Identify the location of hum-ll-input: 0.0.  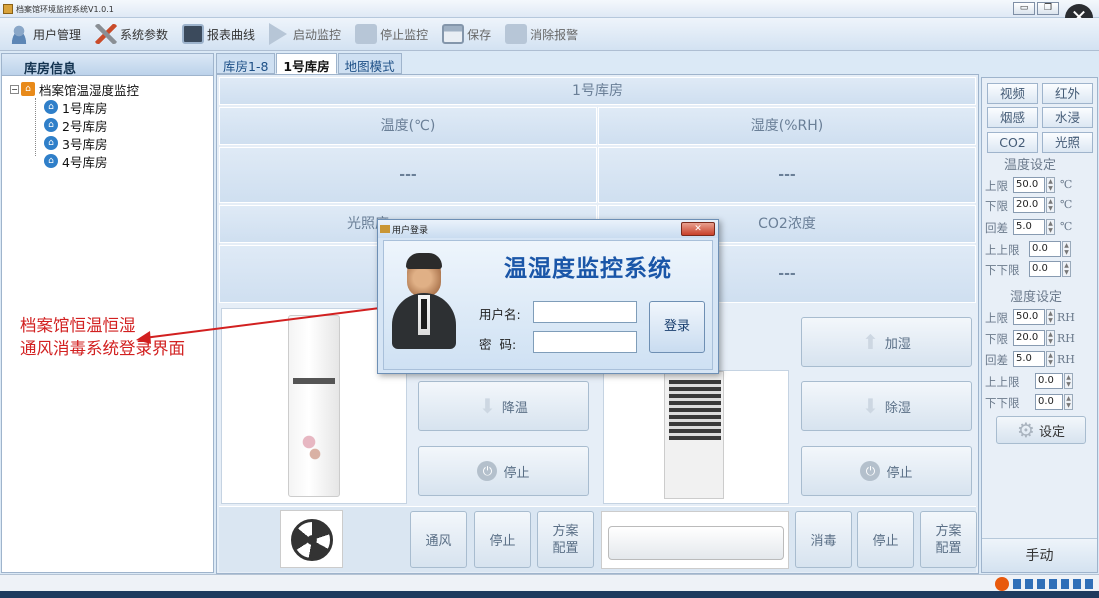
(1049, 402).